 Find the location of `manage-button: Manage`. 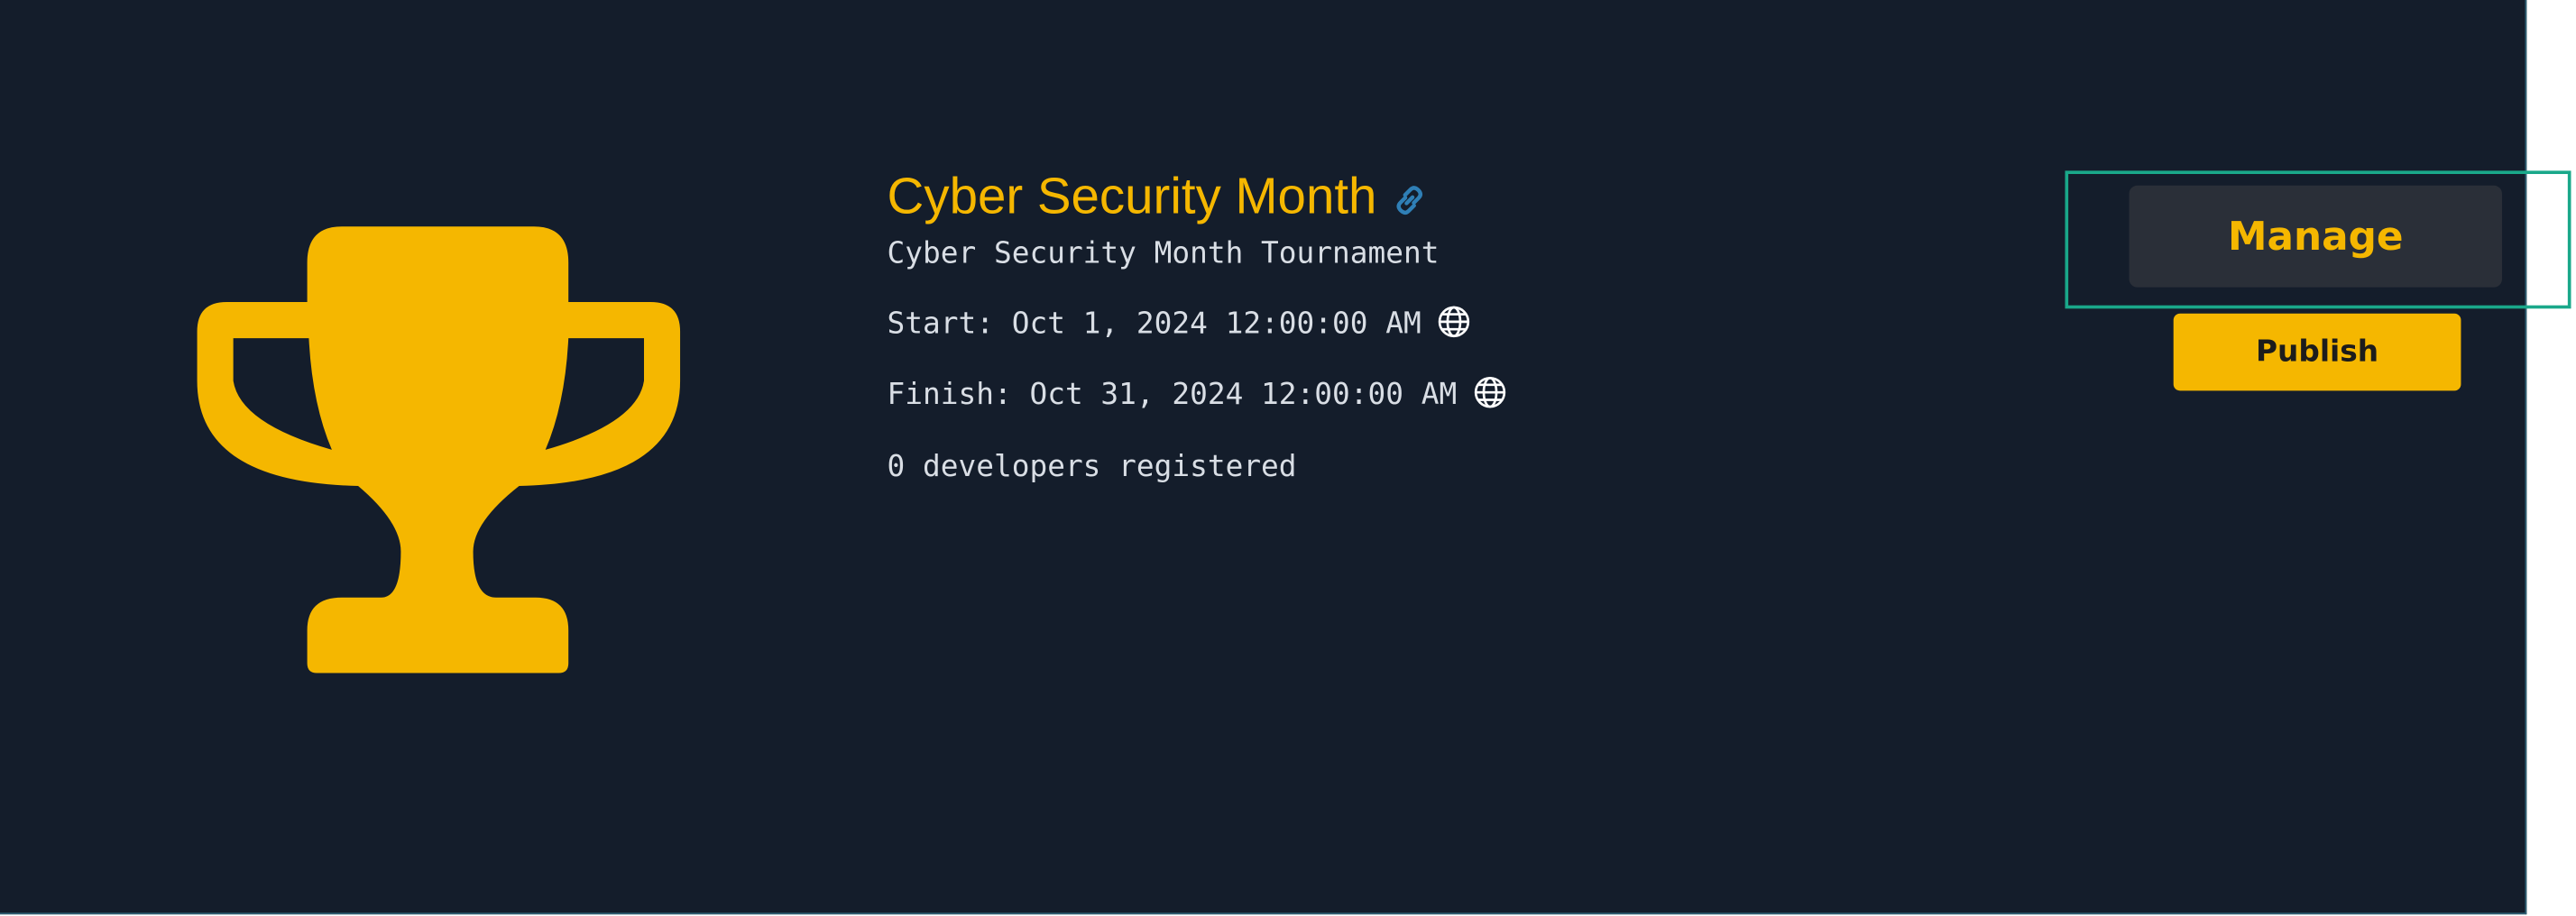

manage-button: Manage is located at coordinates (2316, 236).